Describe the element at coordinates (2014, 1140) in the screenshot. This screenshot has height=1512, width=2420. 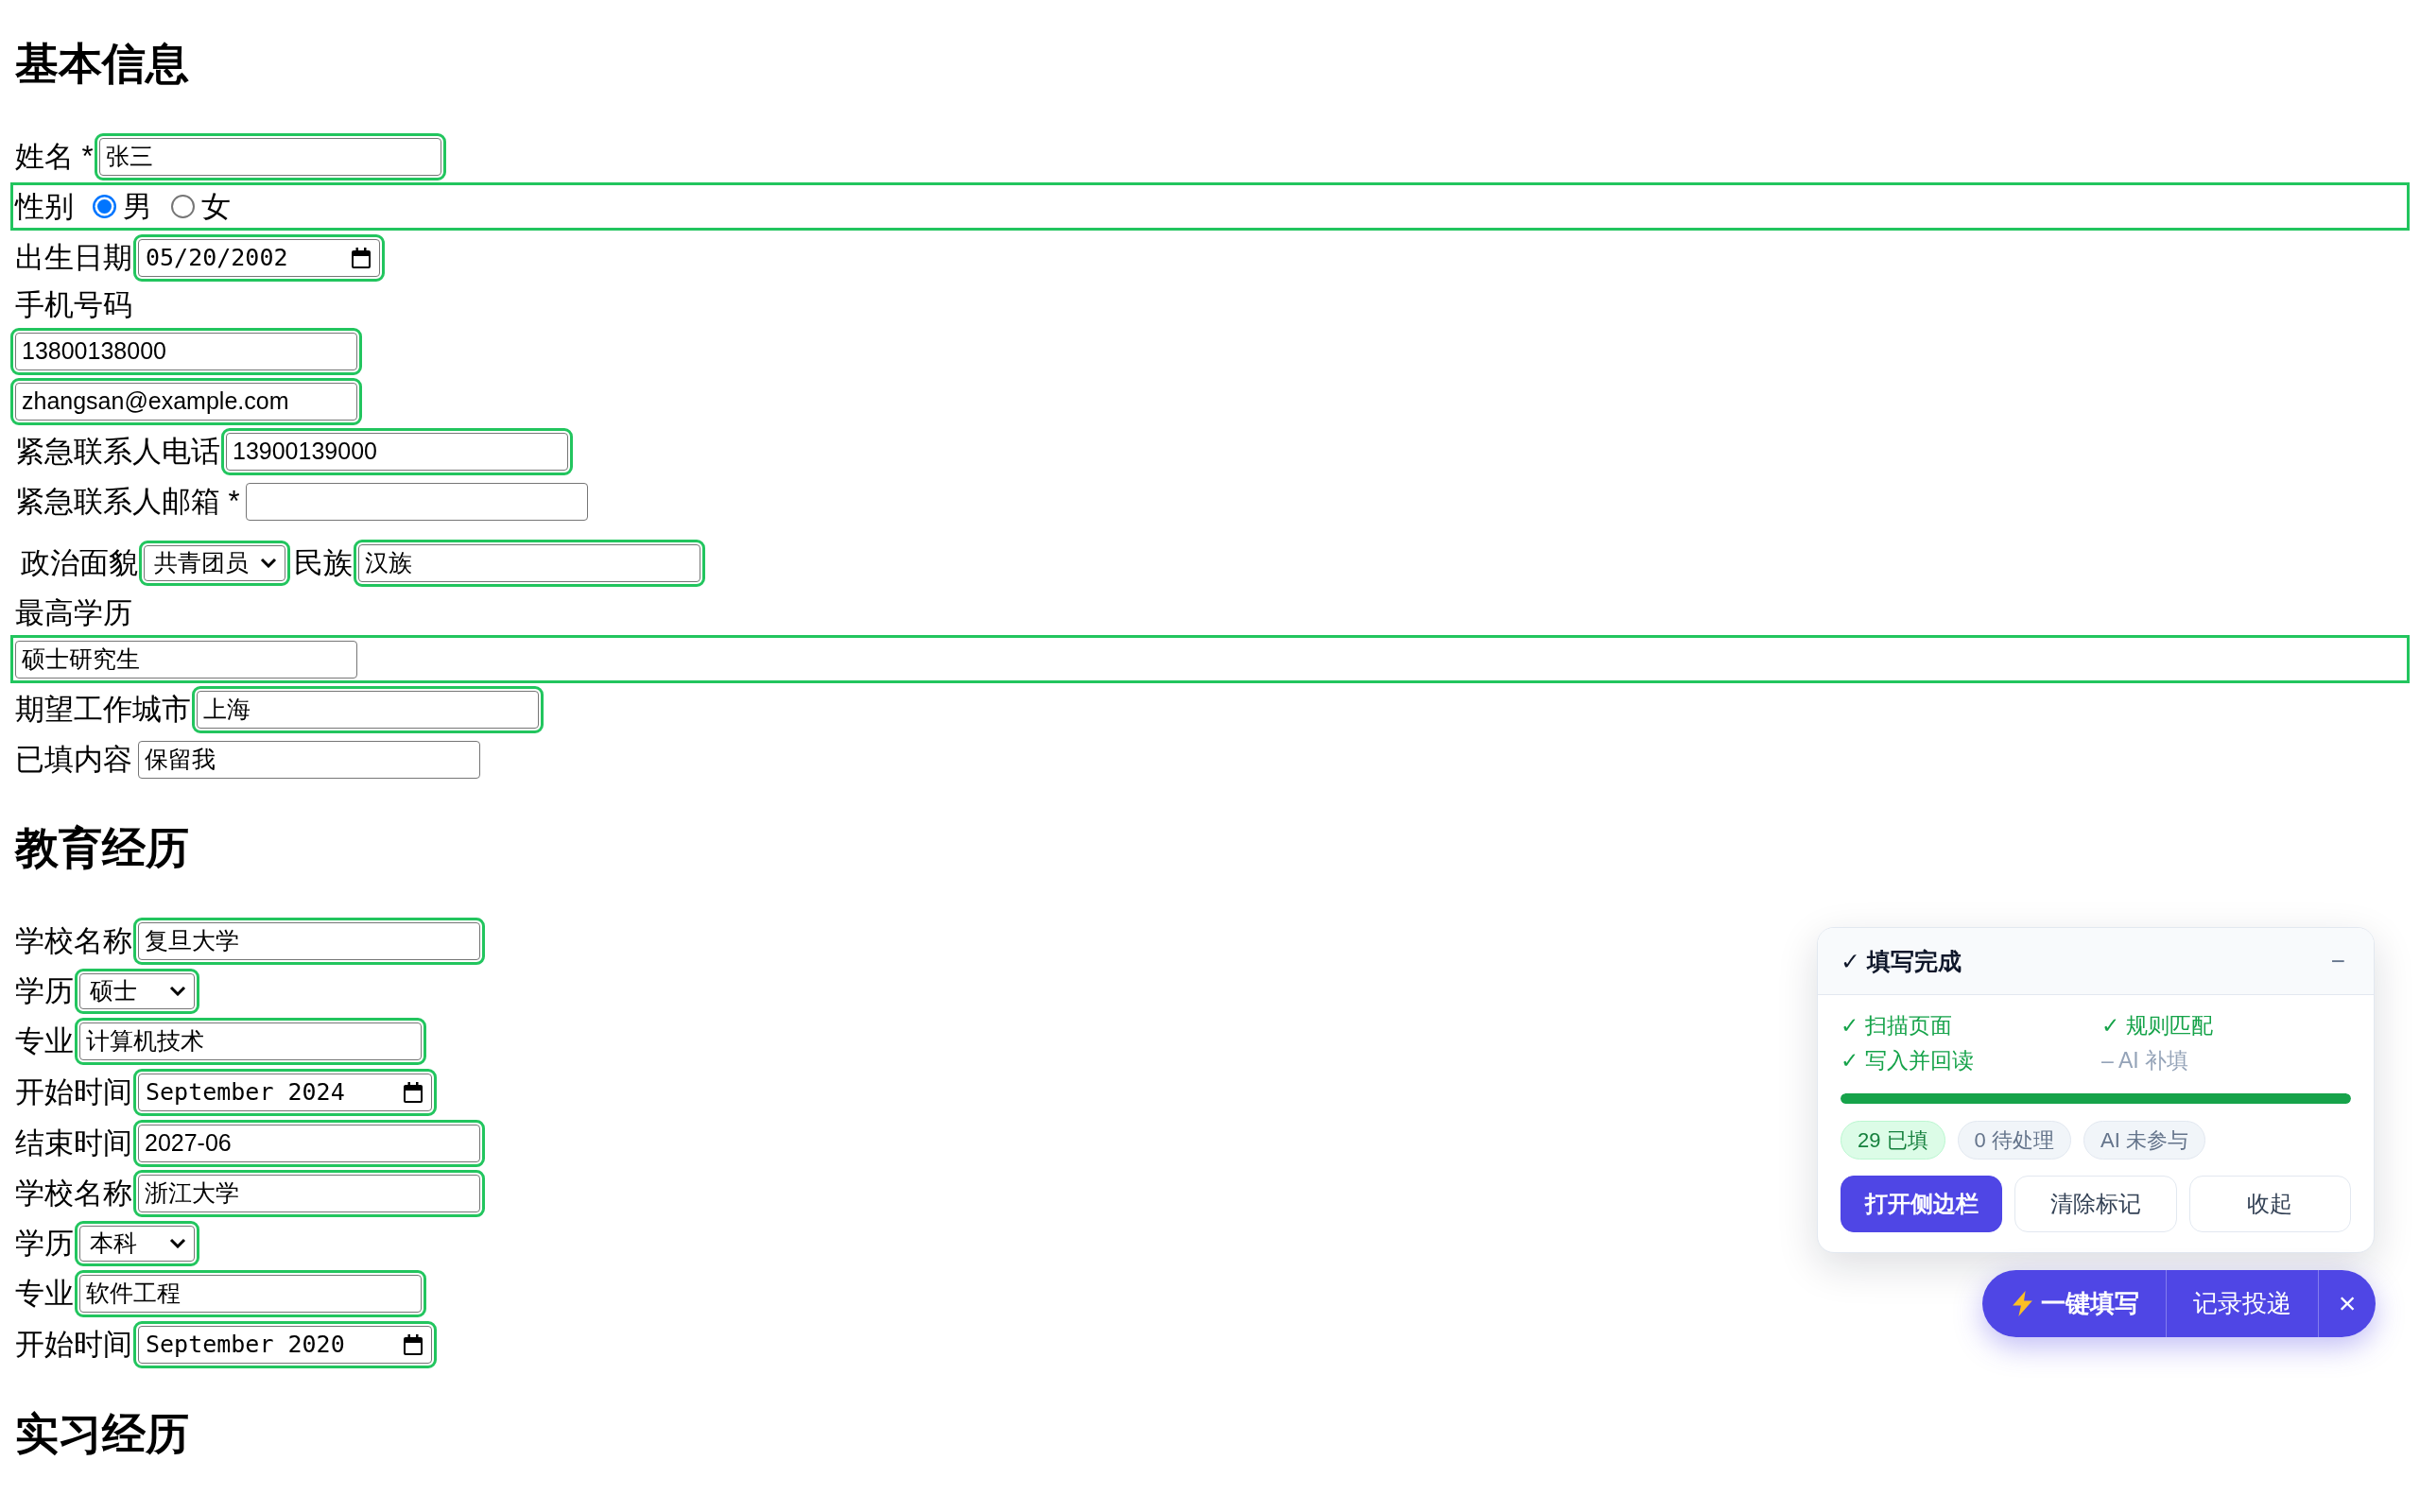
I see `status-badge: 0 待处理` at that location.